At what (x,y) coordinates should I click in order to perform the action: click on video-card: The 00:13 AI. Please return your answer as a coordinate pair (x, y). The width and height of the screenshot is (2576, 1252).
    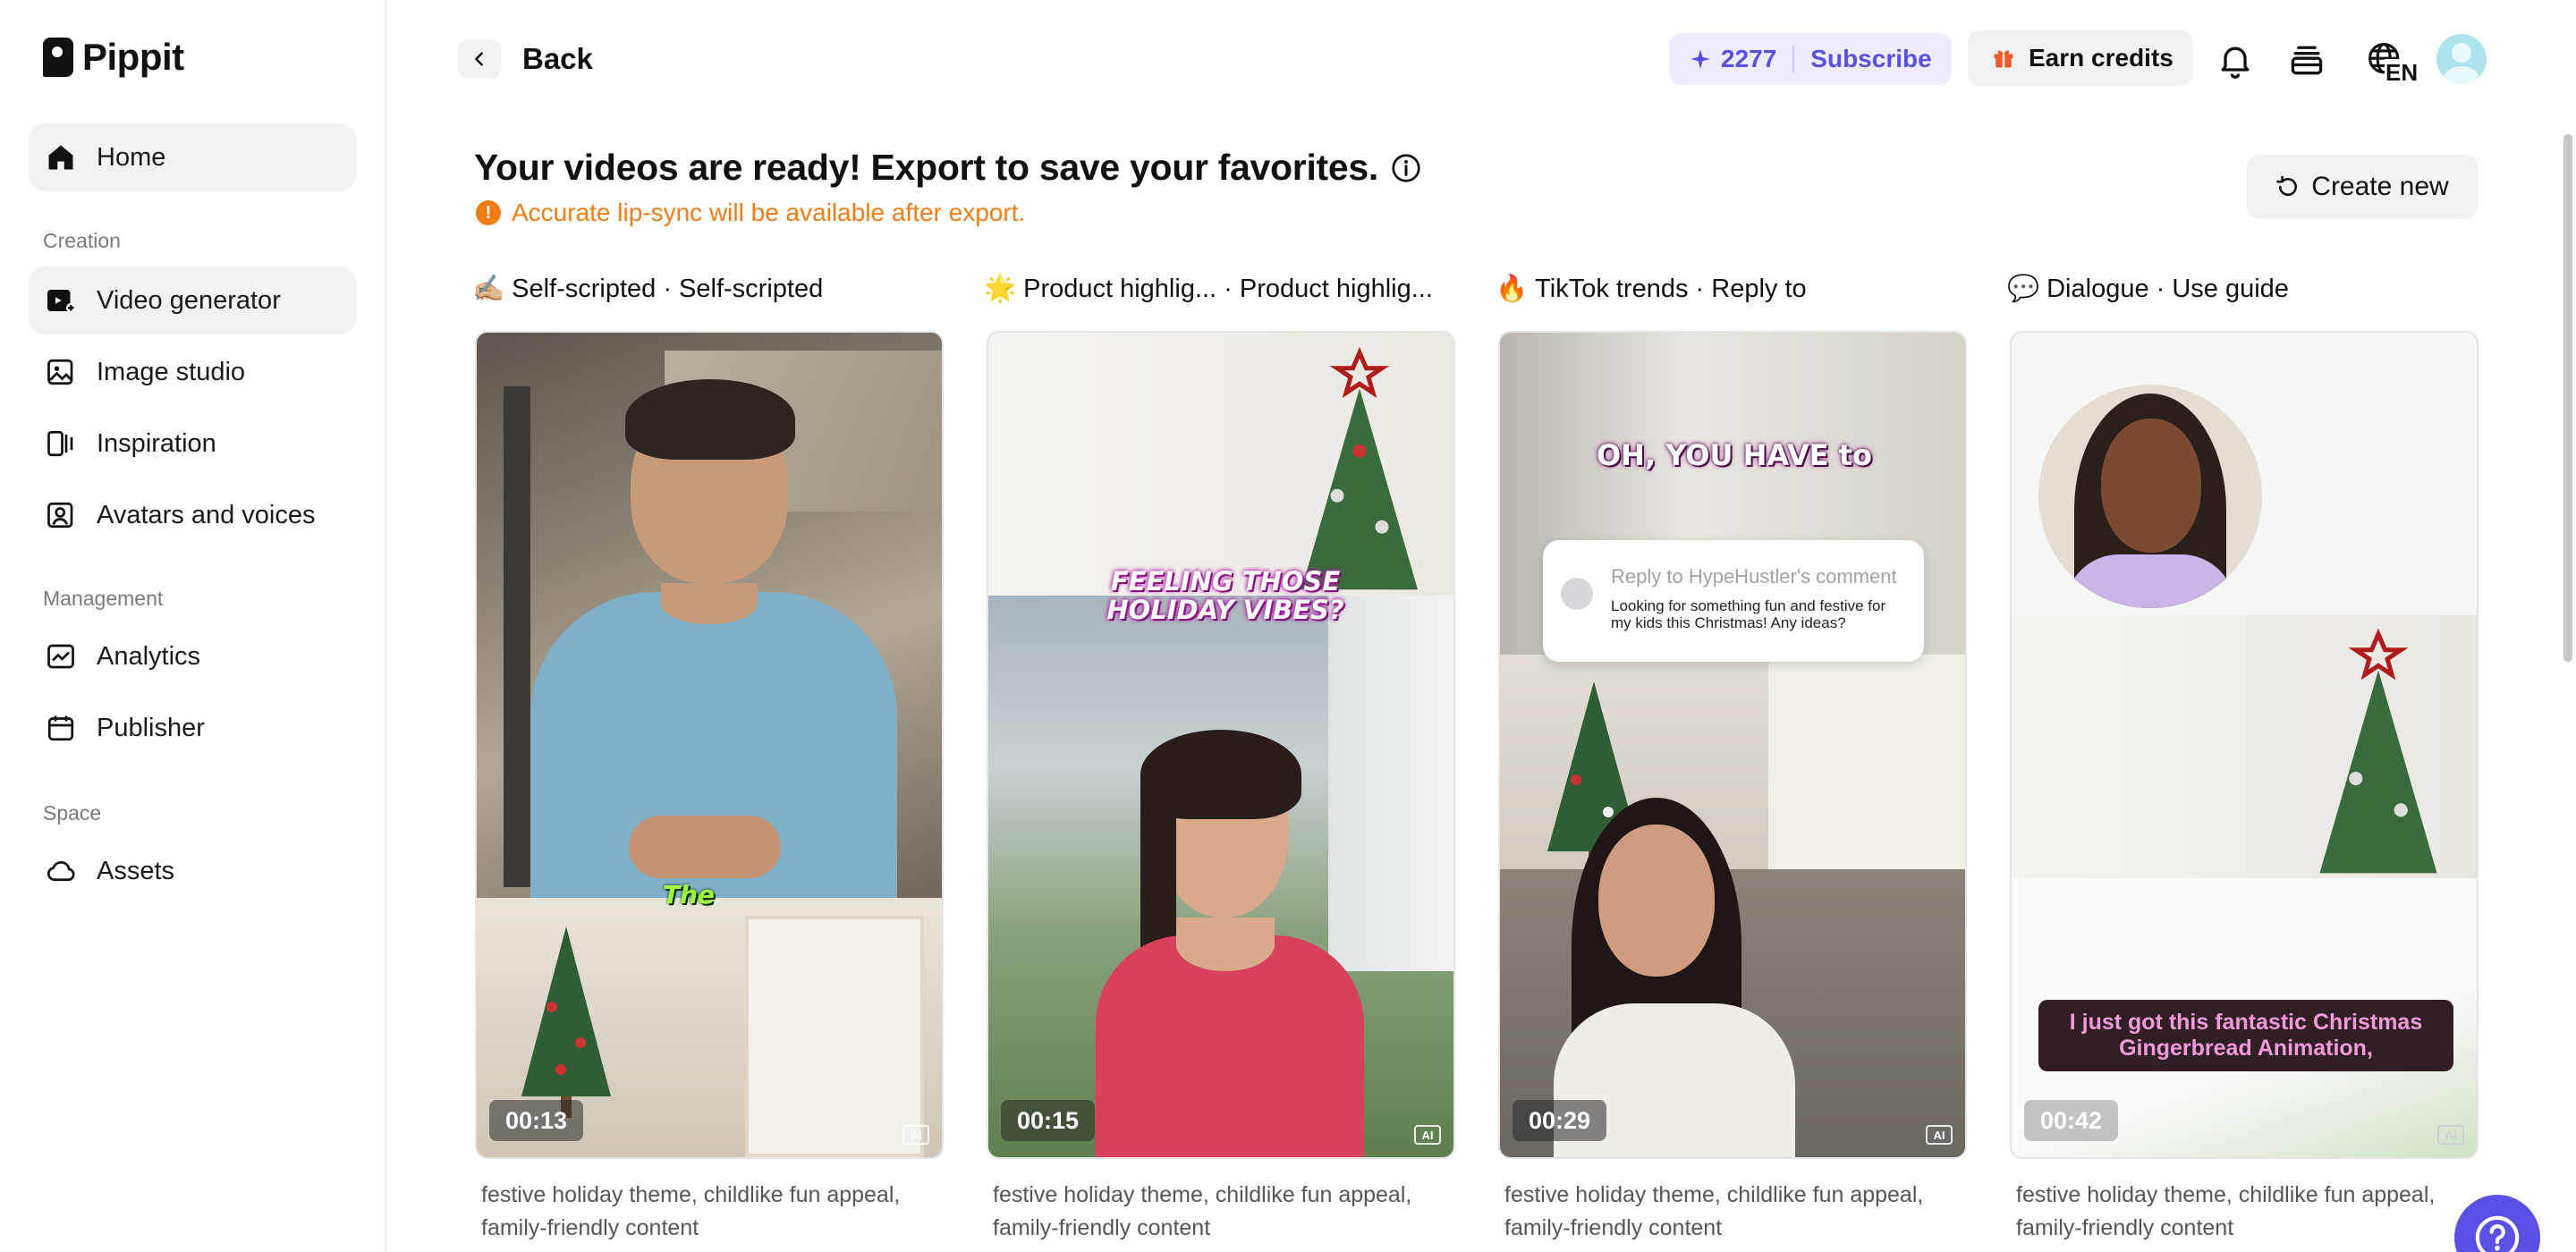
    Looking at the image, I should click on (709, 745).